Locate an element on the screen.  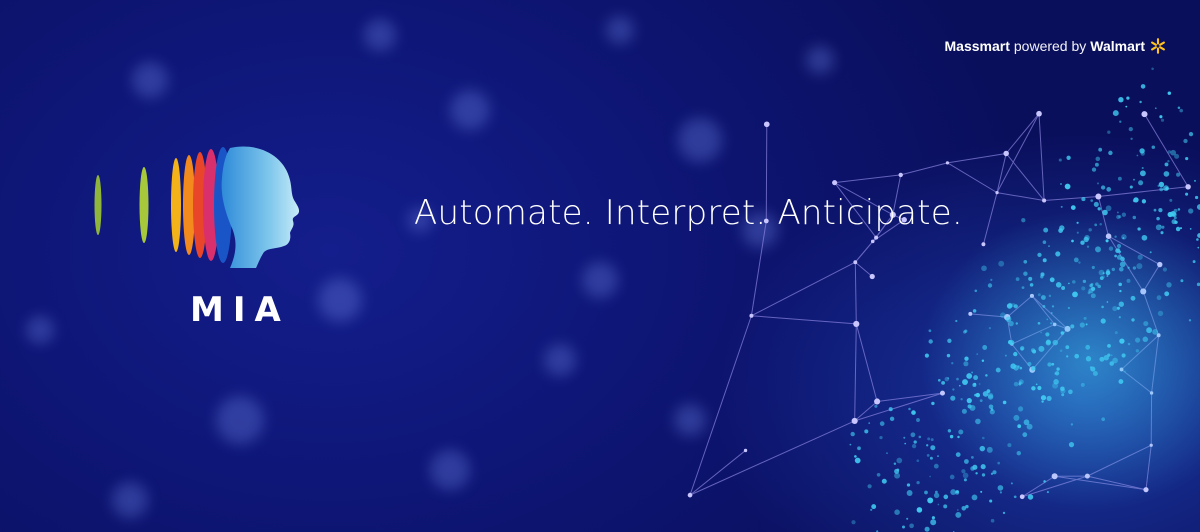
mia-wordmark: MIA is located at coordinates (240, 310).